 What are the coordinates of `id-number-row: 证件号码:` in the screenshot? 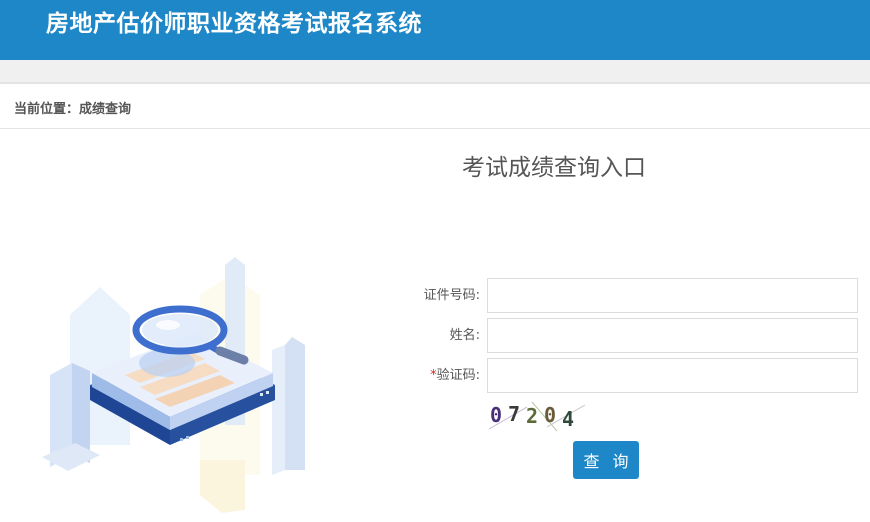 It's located at (619, 296).